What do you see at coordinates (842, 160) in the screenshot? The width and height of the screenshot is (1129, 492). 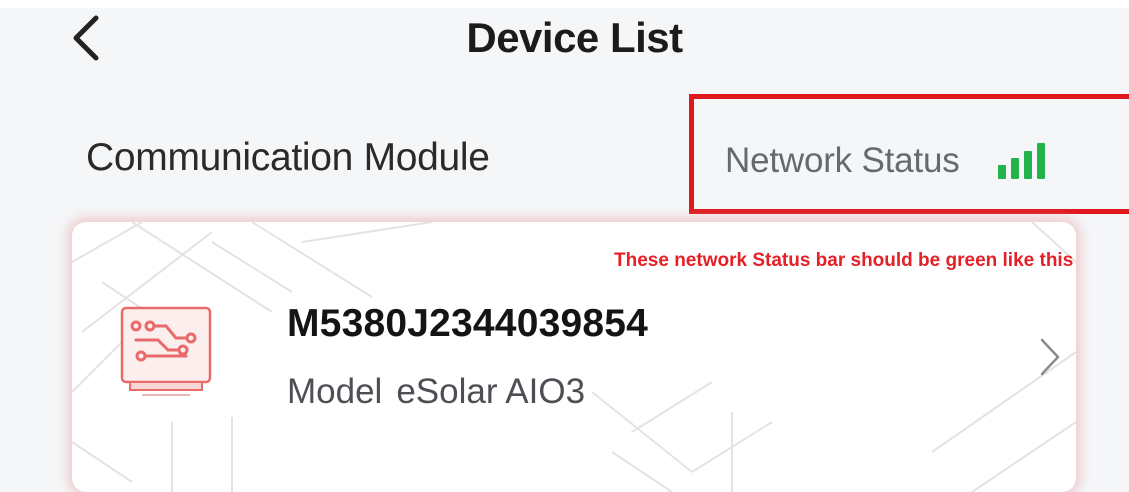 I see `network-status-label: Network Status` at bounding box center [842, 160].